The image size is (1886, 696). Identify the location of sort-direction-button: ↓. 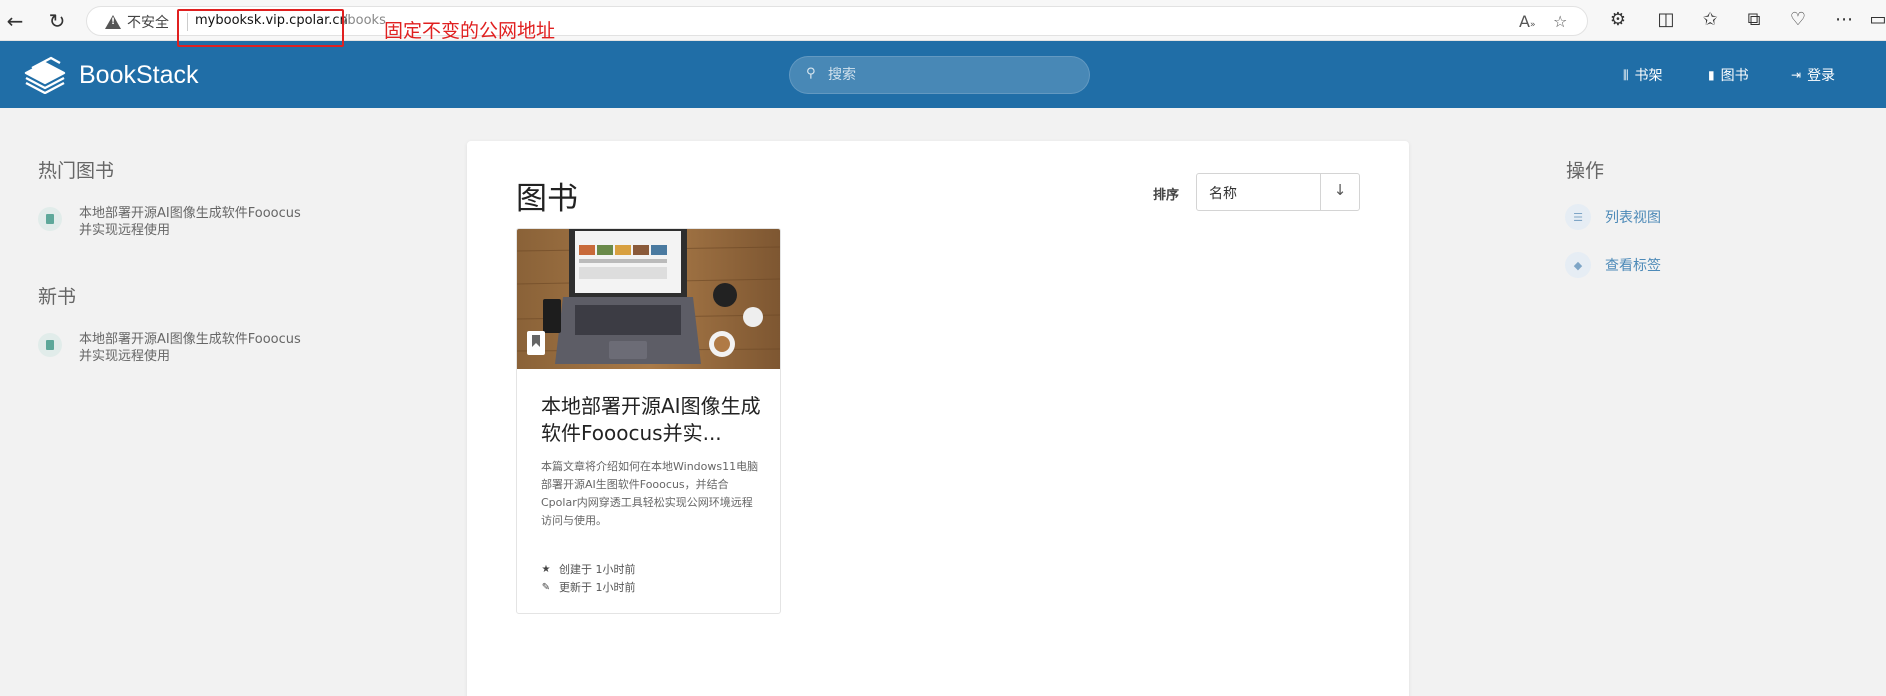
(1340, 190).